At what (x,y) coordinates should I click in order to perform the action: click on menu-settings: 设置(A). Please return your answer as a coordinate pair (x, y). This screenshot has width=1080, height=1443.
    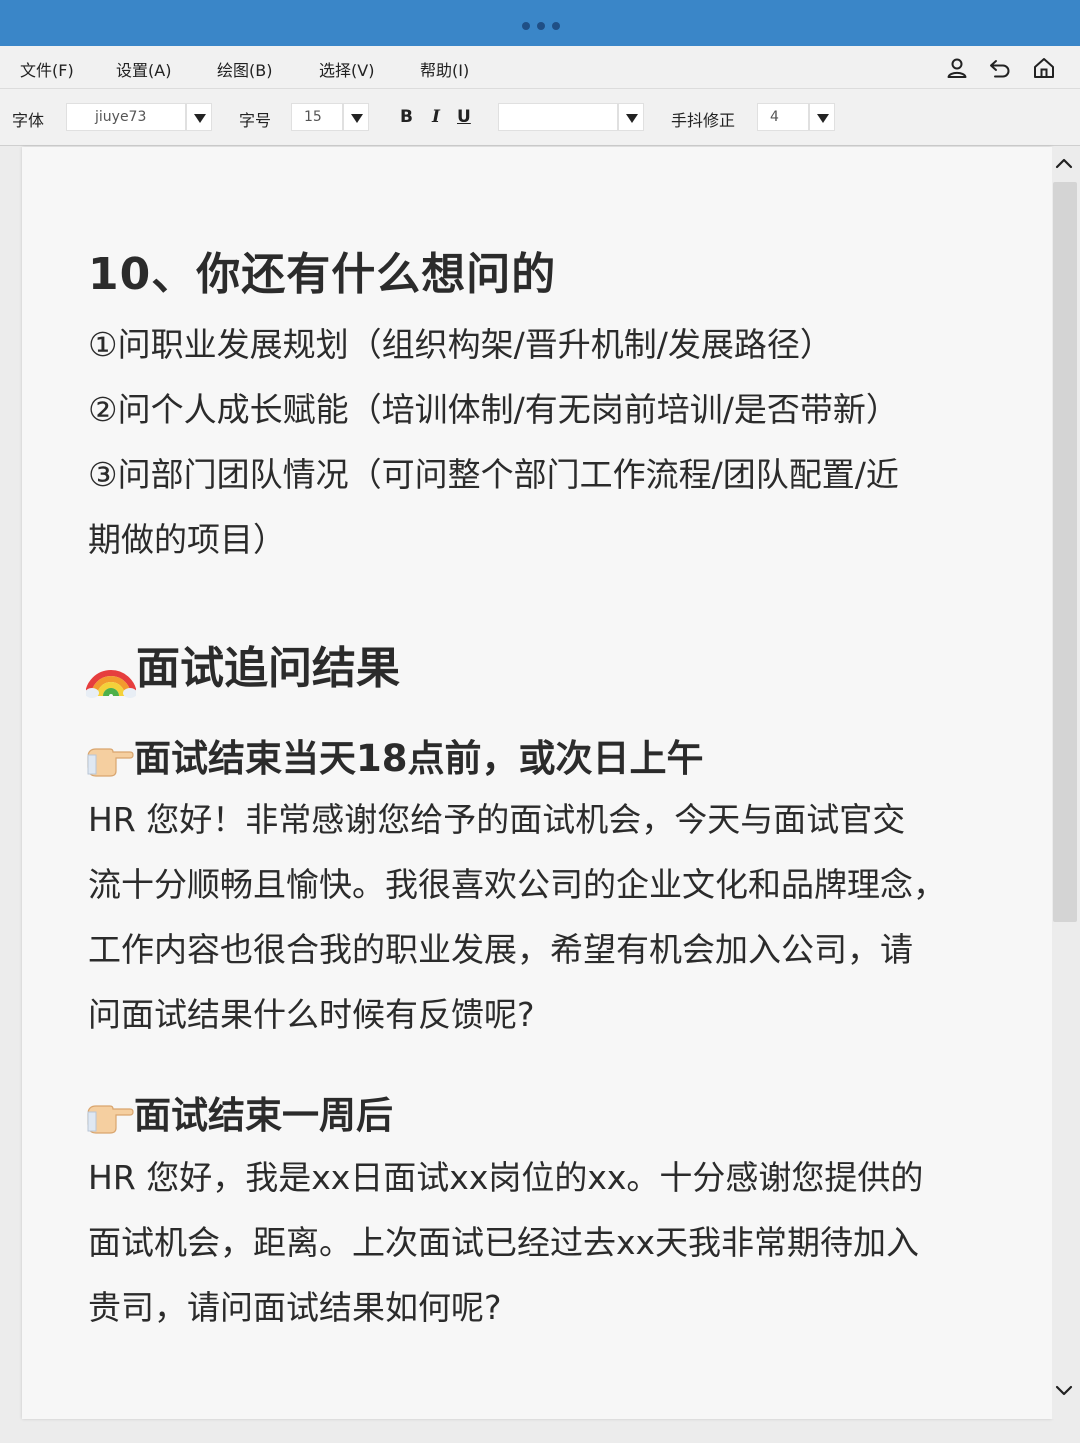
    Looking at the image, I should click on (143, 69).